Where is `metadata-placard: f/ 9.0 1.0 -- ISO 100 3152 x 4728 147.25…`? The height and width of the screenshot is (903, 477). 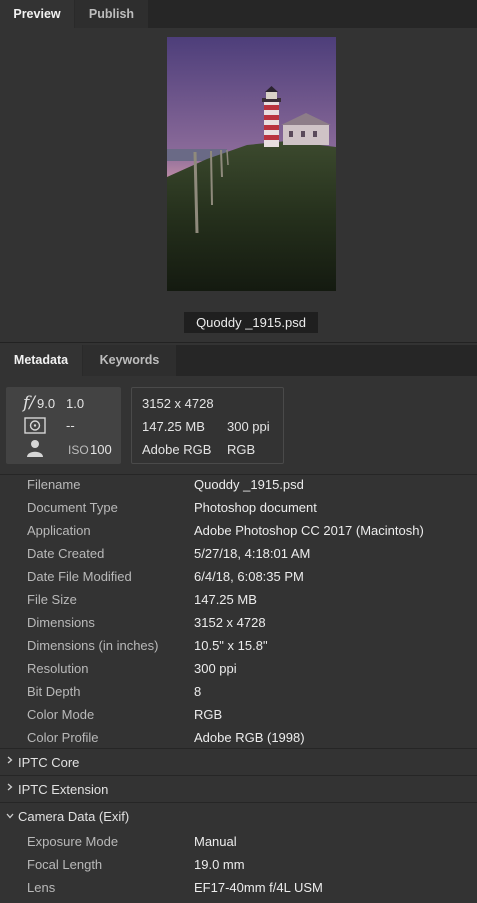
metadata-placard: f/ 9.0 1.0 -- ISO 100 3152 x 4728 147.25… is located at coordinates (238, 426).